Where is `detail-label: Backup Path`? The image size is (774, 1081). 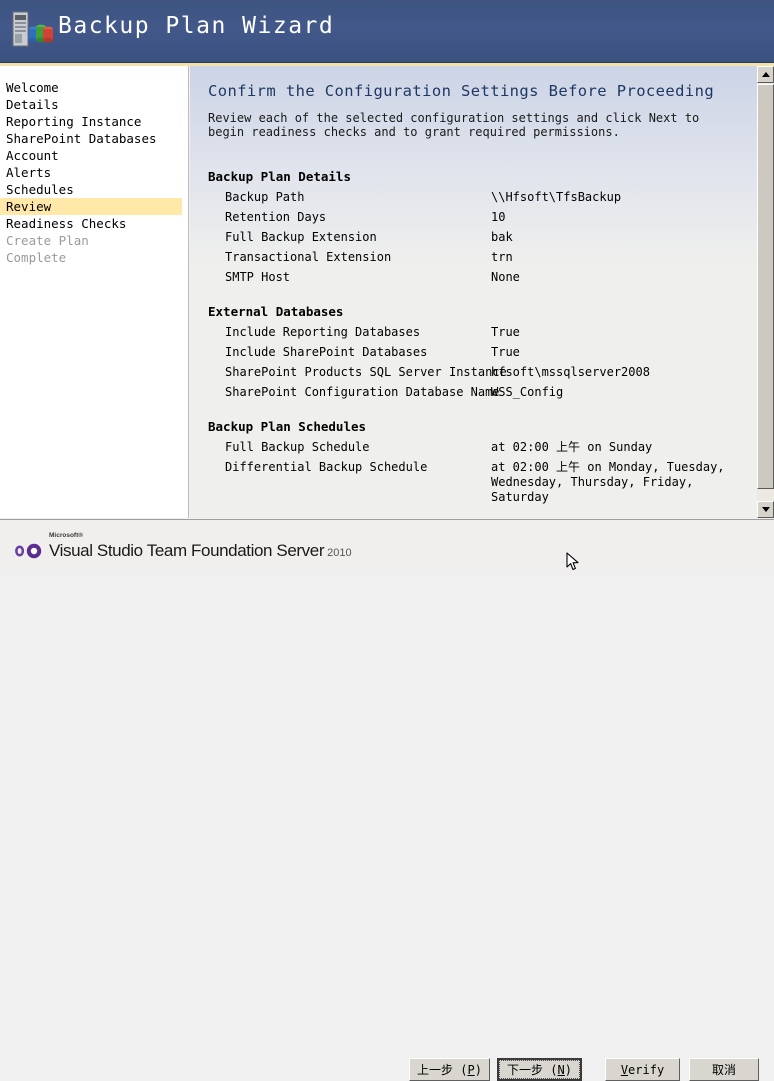 detail-label: Backup Path is located at coordinates (265, 197).